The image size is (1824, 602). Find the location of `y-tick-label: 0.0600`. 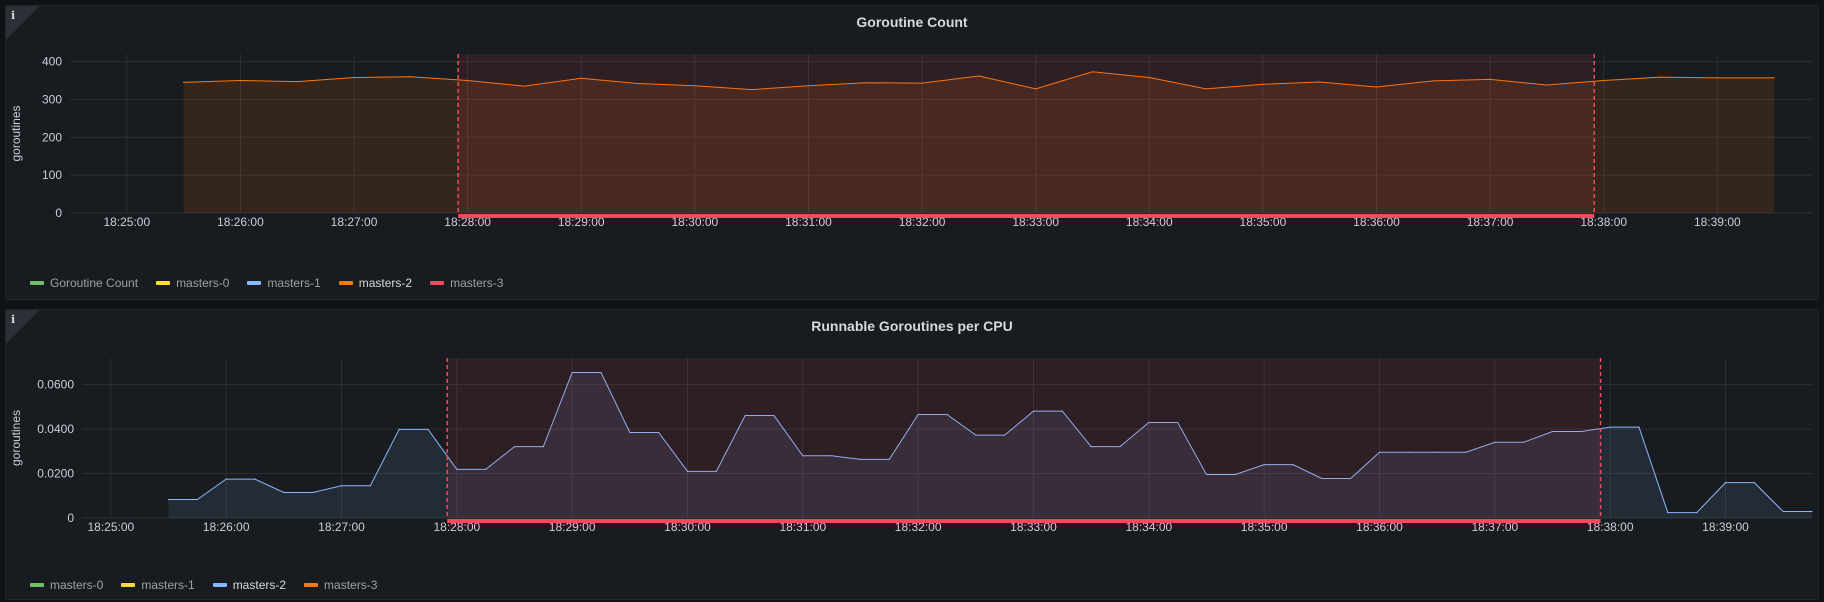

y-tick-label: 0.0600 is located at coordinates (55, 385).